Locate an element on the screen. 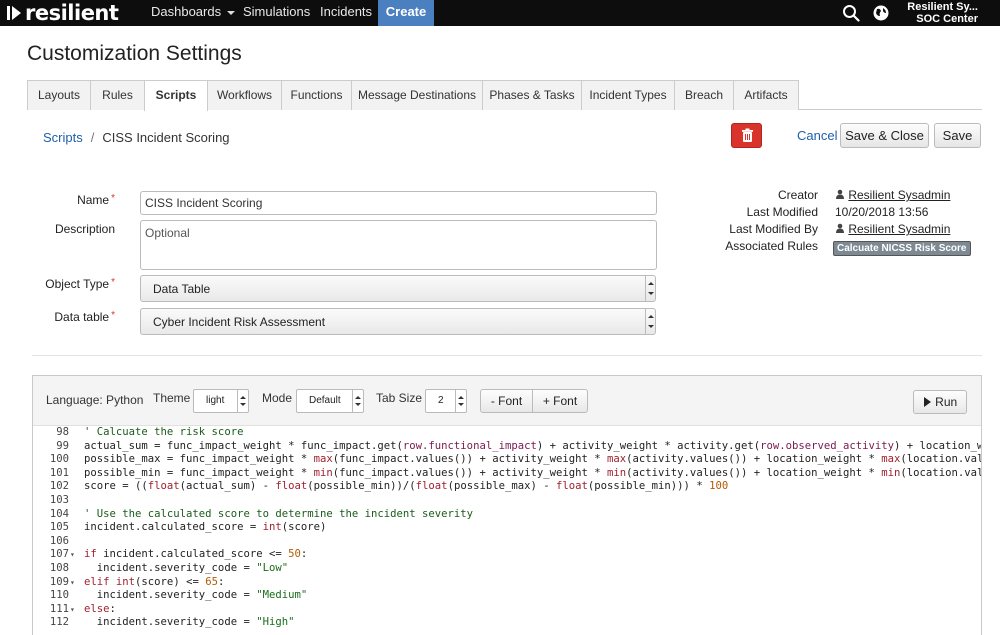  tab-message-destinations: Message Destinations is located at coordinates (417, 95).